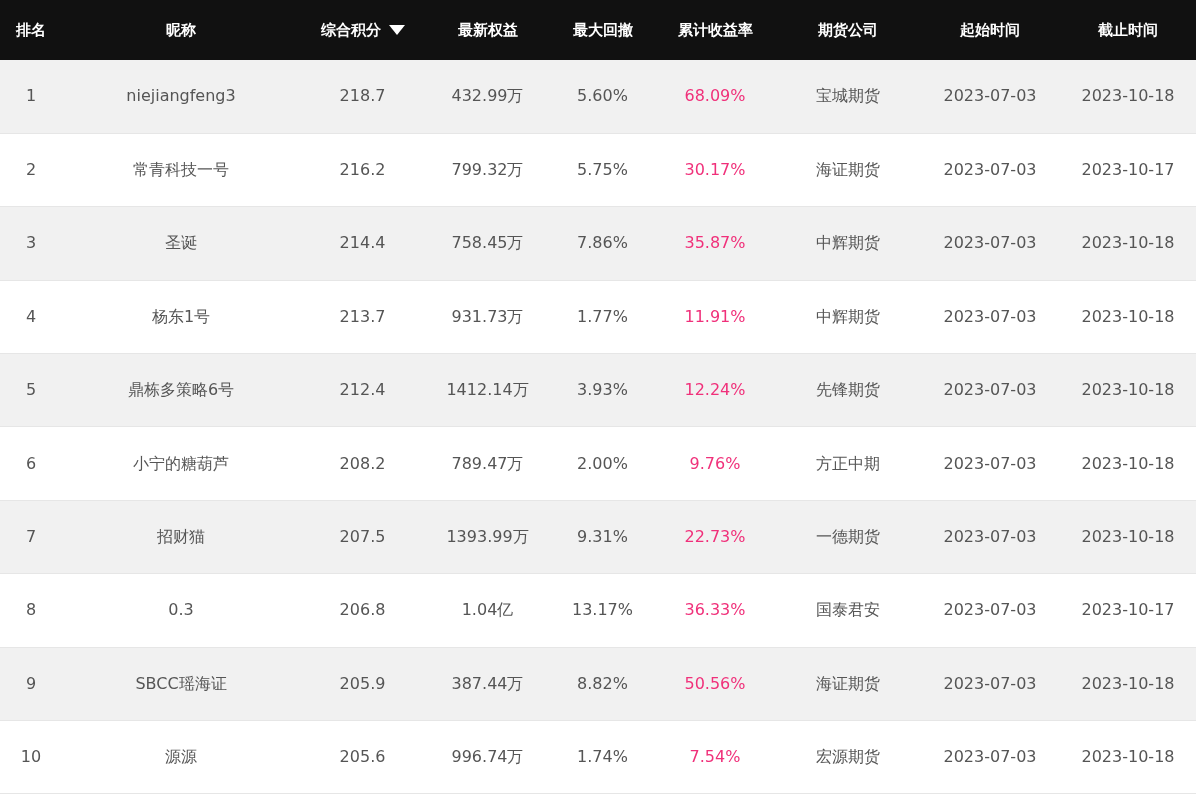 The image size is (1196, 794). Describe the element at coordinates (847, 463) in the screenshot. I see `table-cell: 方正中期` at that location.